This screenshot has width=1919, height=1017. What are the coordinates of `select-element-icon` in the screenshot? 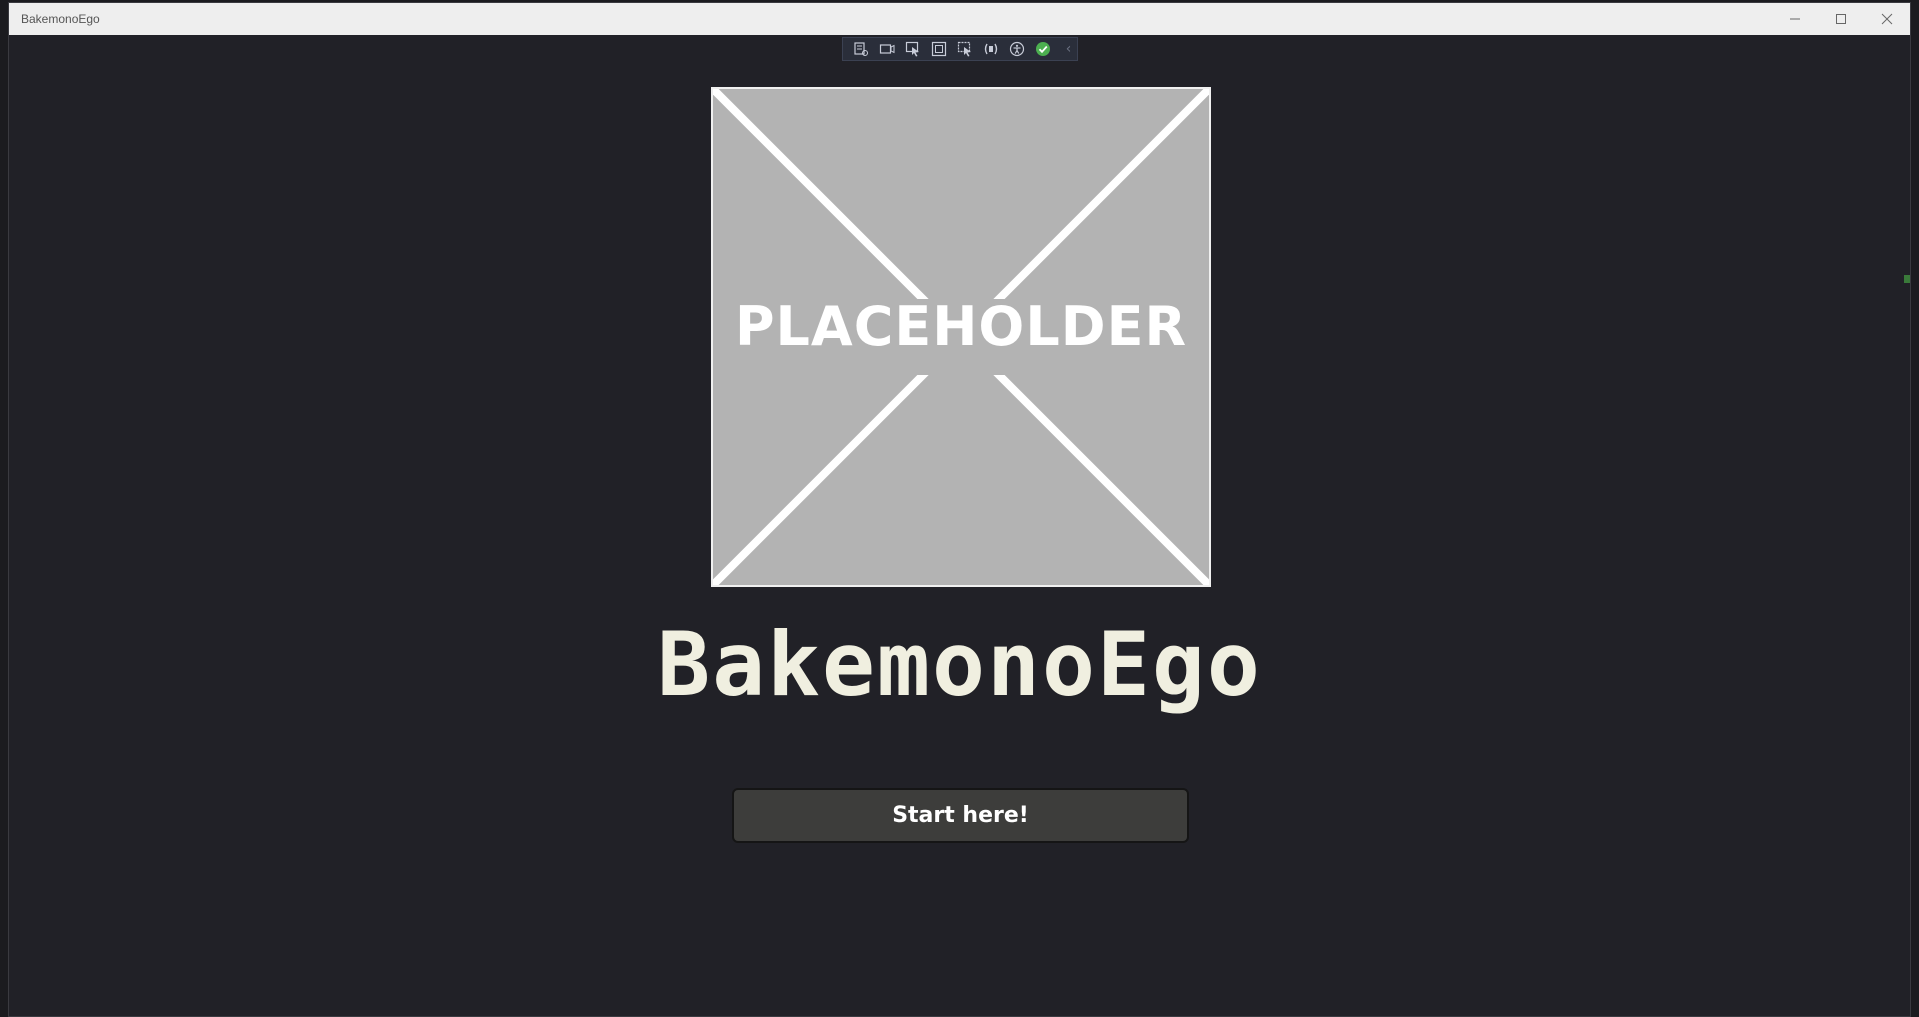 It's located at (913, 49).